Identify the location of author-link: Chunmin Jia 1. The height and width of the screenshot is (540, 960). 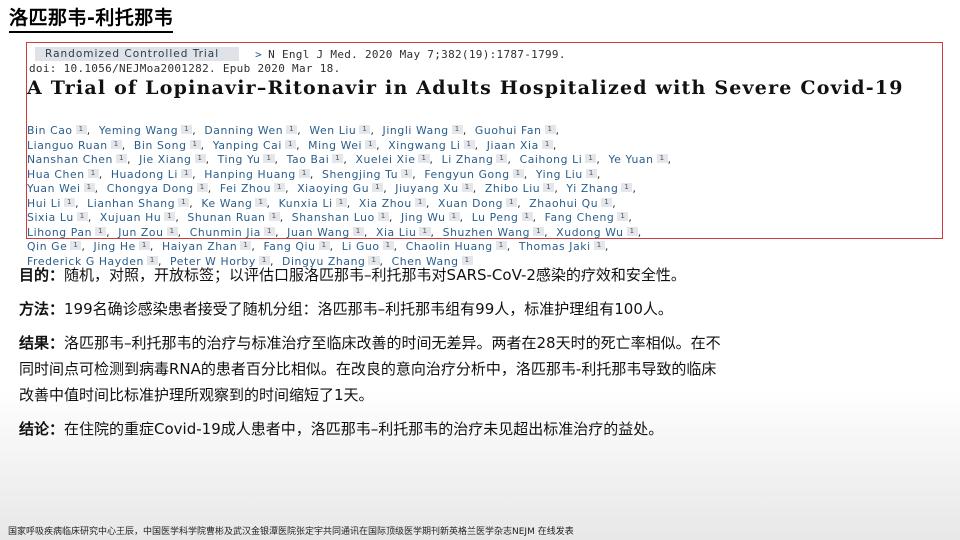
(233, 232).